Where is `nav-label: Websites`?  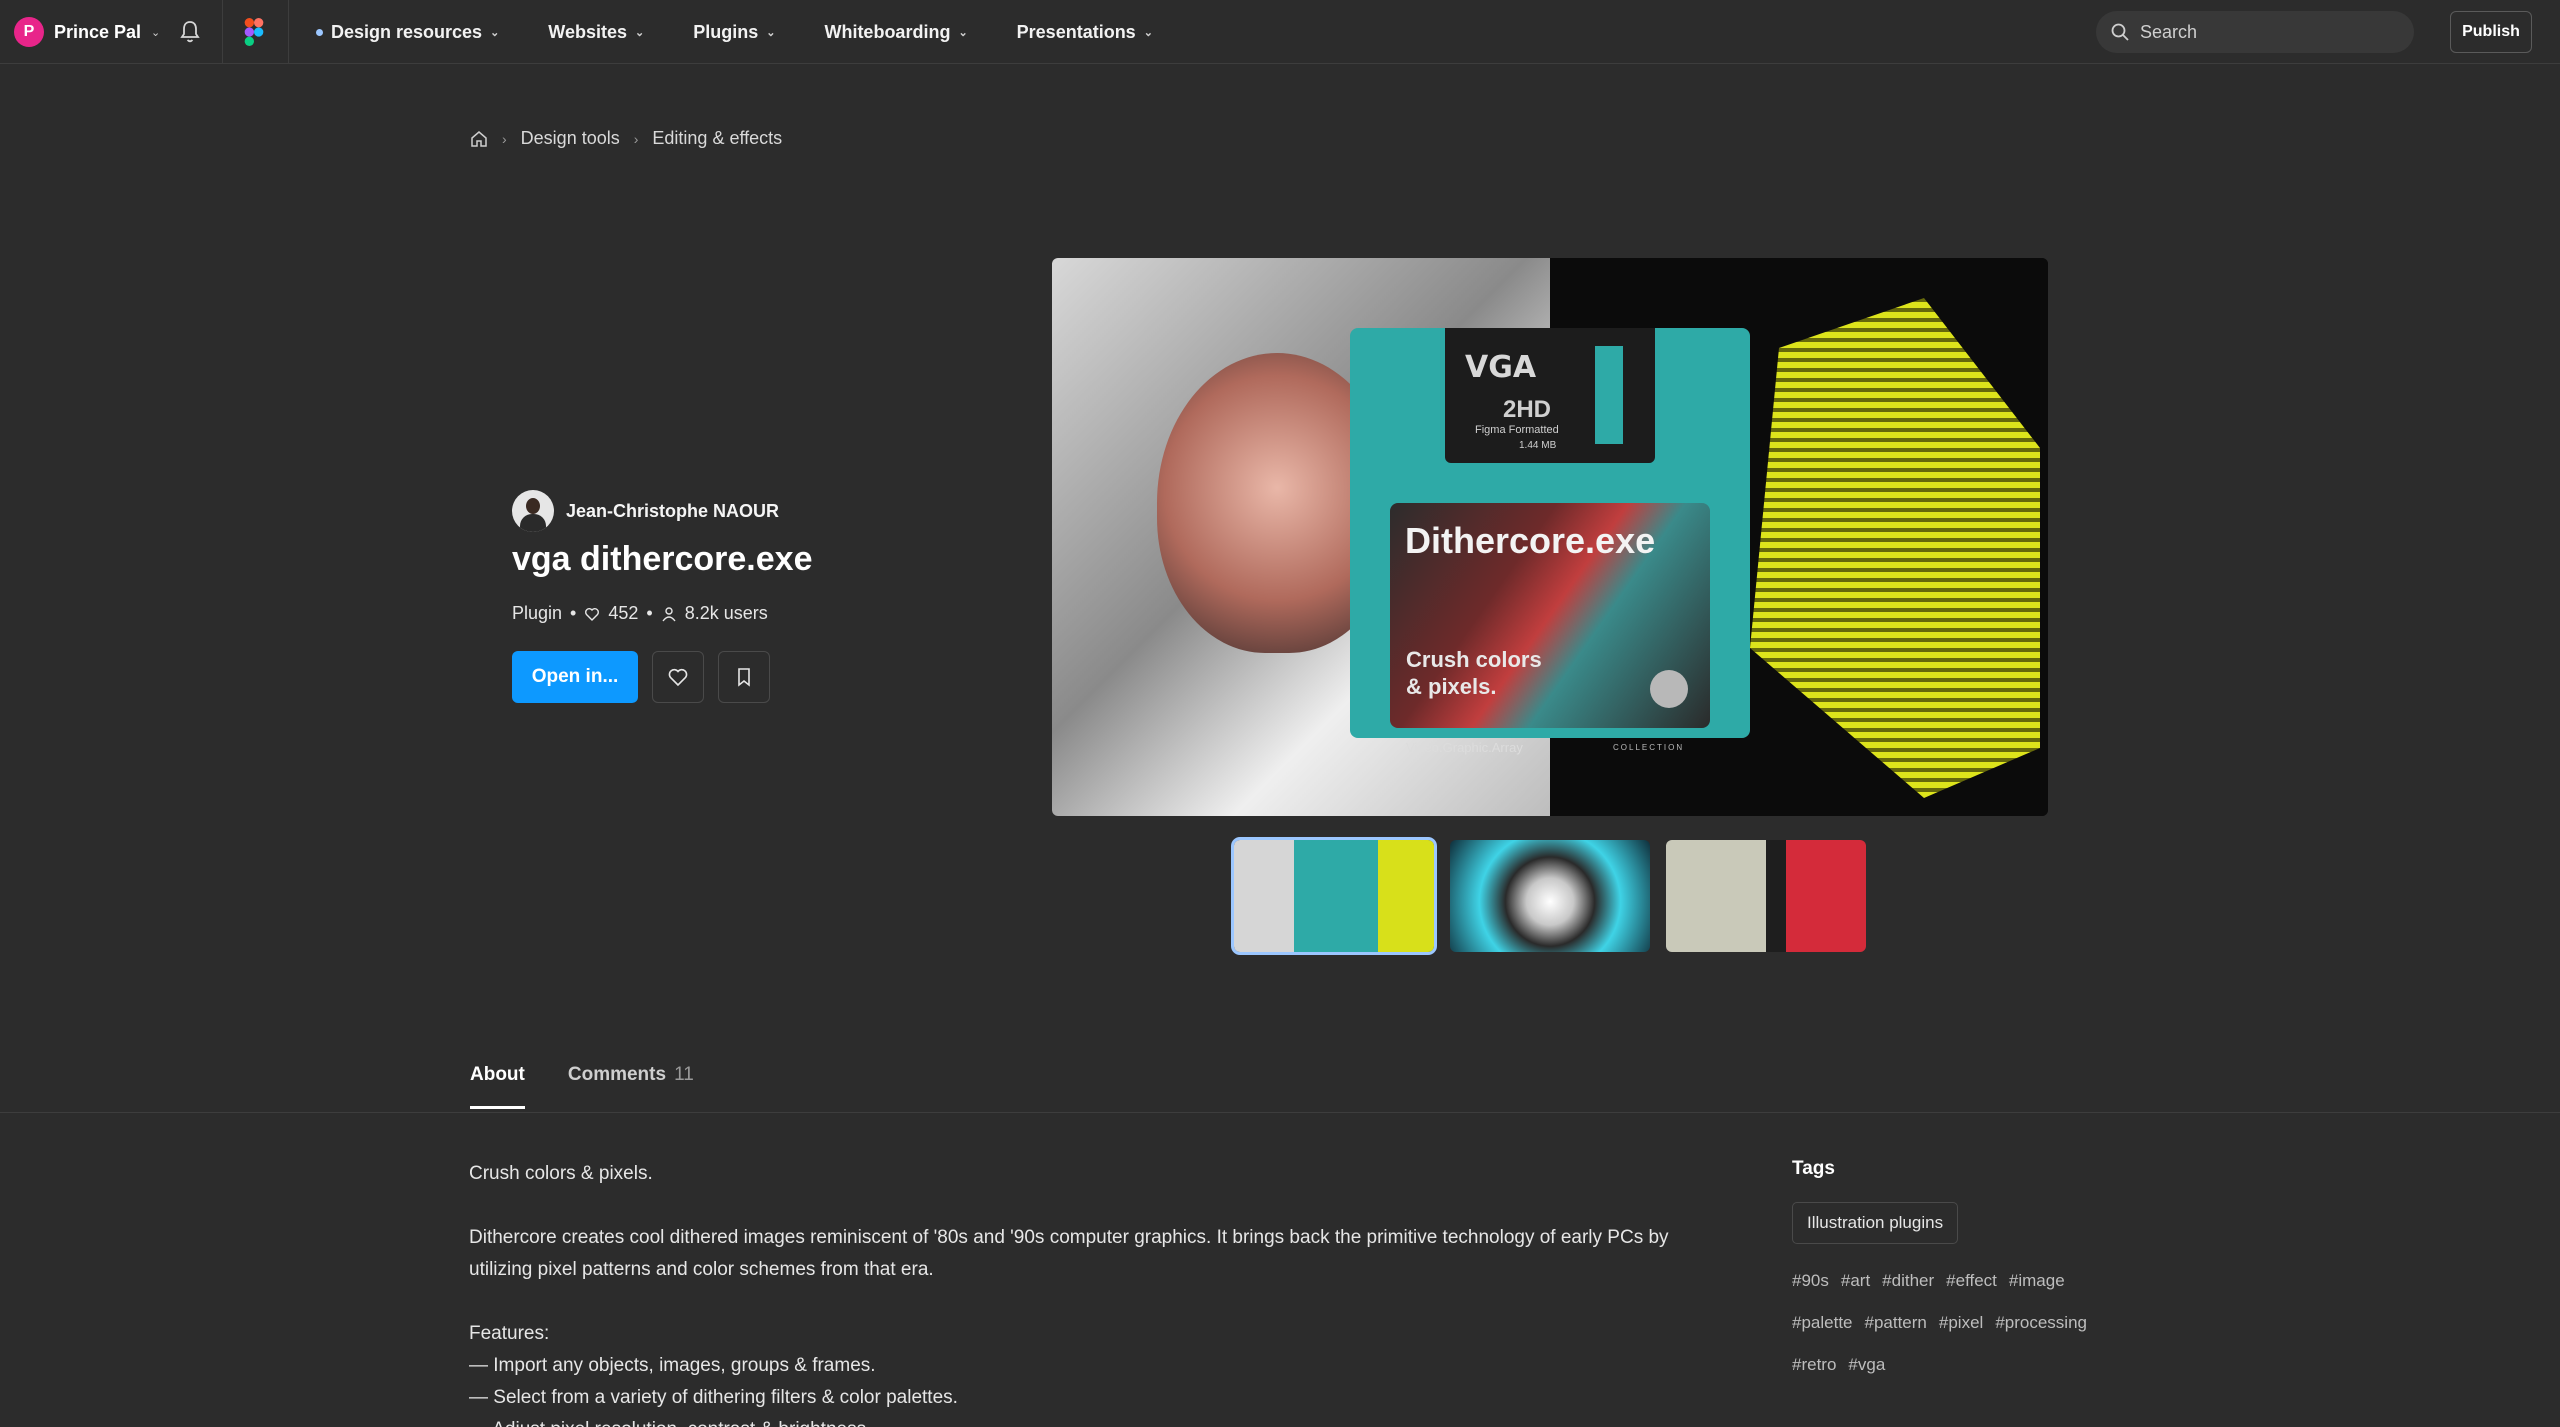 nav-label: Websites is located at coordinates (587, 31).